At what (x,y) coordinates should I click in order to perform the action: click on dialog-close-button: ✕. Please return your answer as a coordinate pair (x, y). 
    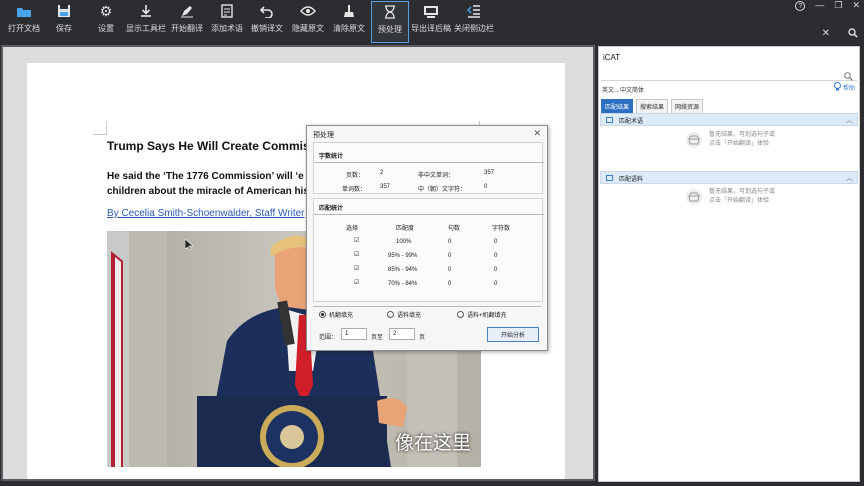
    Looking at the image, I should click on (537, 133).